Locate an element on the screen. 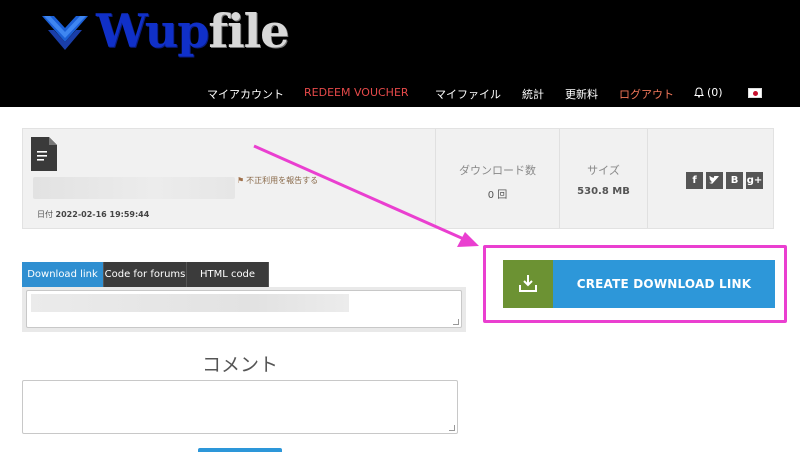 The height and width of the screenshot is (452, 800). upload-date: 日付 2022-02-16 19:59:44 is located at coordinates (93, 214).